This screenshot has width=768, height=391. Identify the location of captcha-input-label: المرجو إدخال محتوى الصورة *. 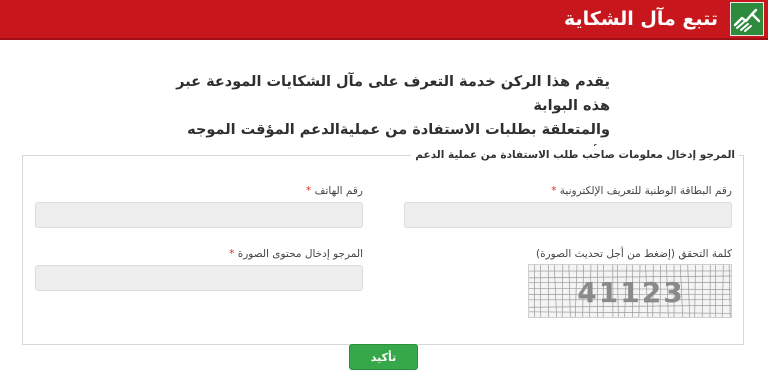
(296, 254).